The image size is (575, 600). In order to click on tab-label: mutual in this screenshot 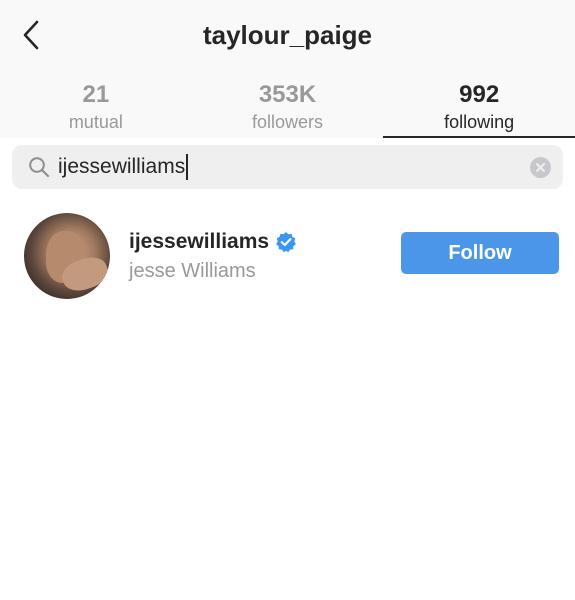, I will do `click(95, 122)`.